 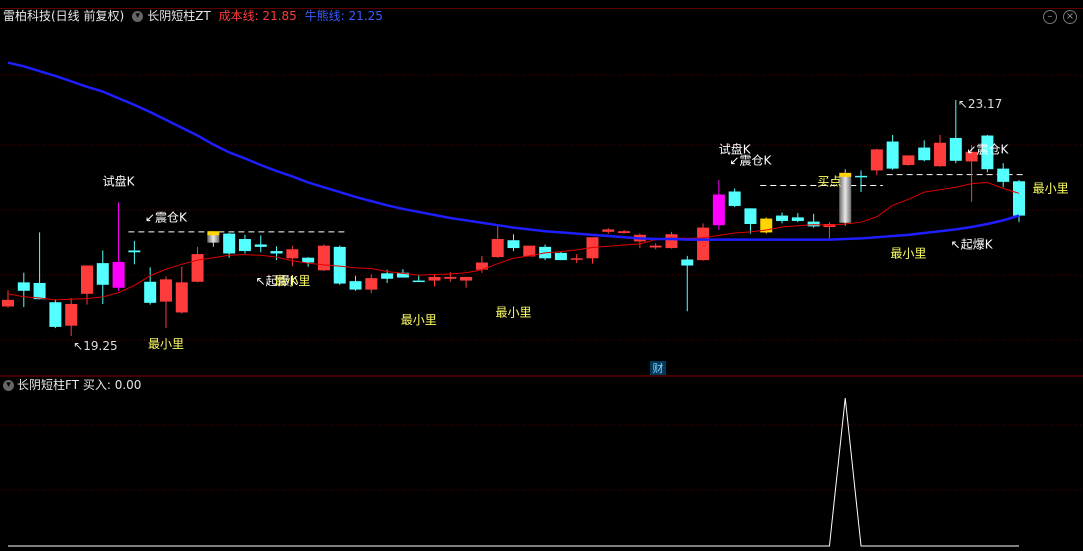 I want to click on sub-chart-header: ▾ 长阴短柱FT 买入: 0.00, so click(x=70, y=385).